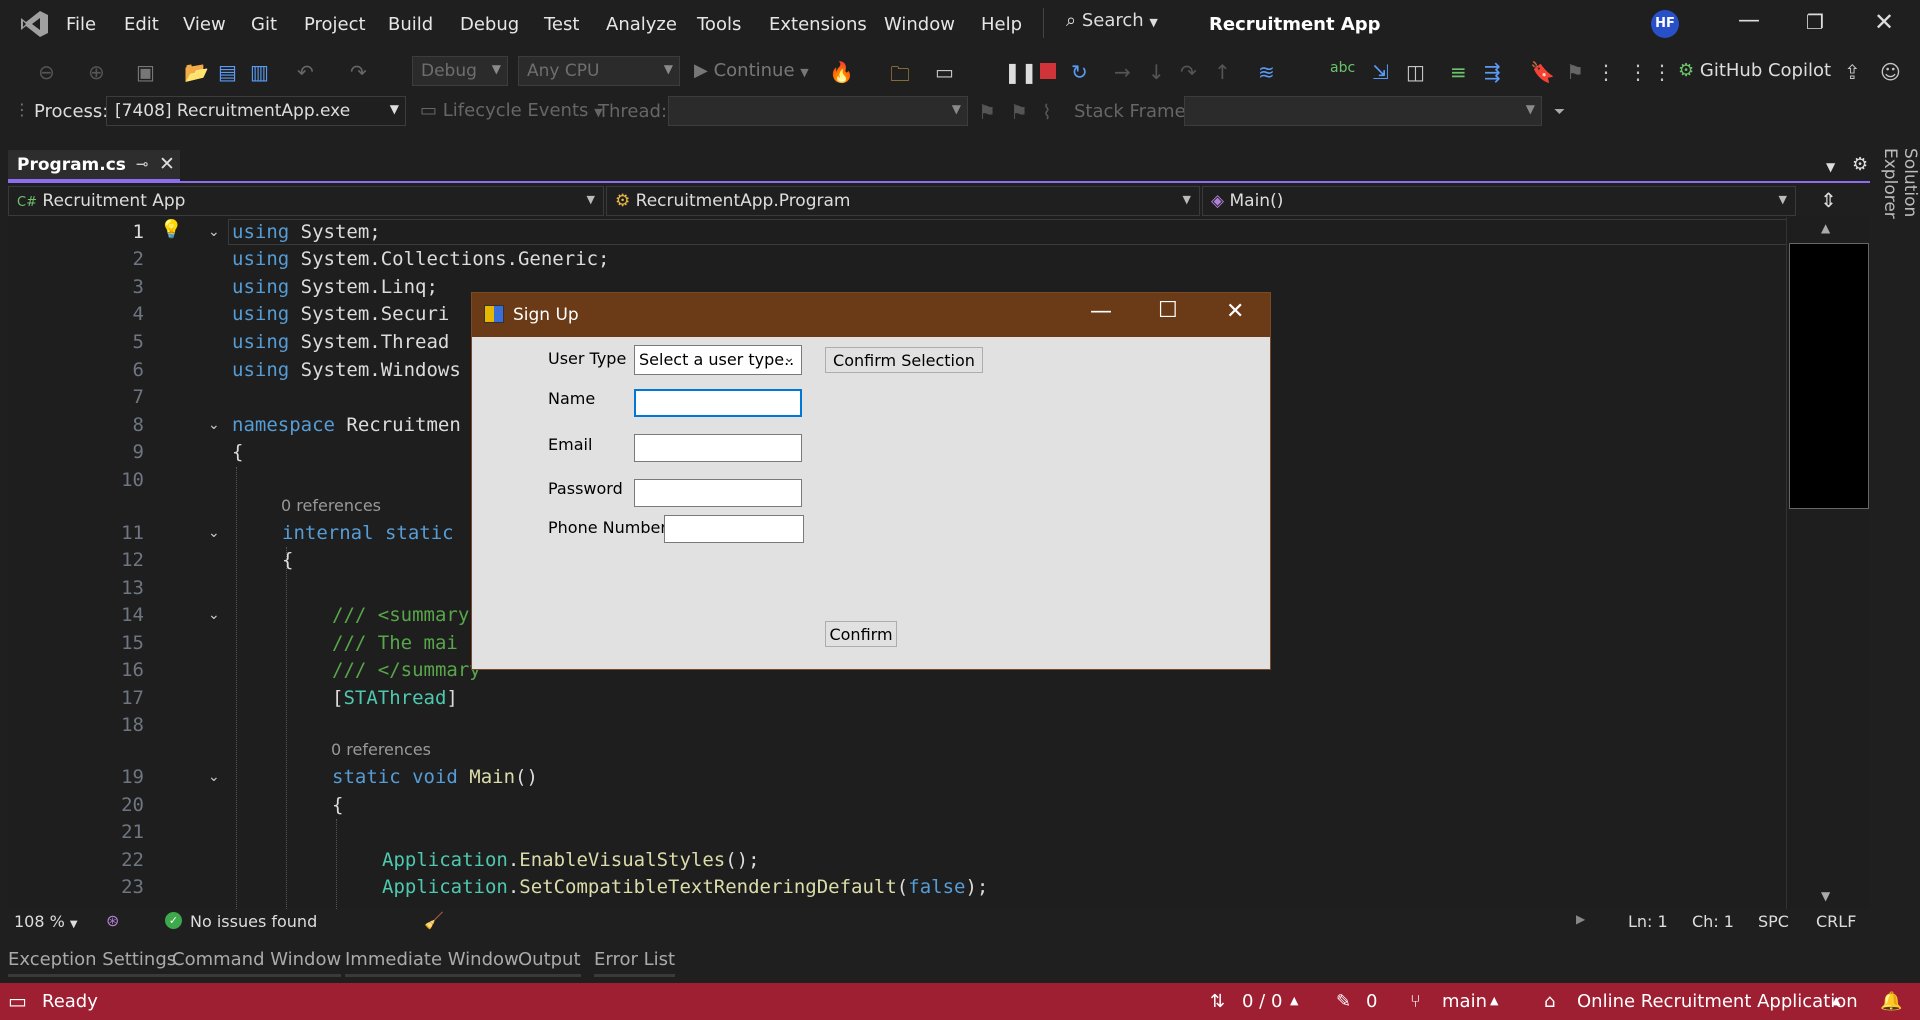  I want to click on tab-program-cs: Program.cs ⊸ ✕, so click(94, 166).